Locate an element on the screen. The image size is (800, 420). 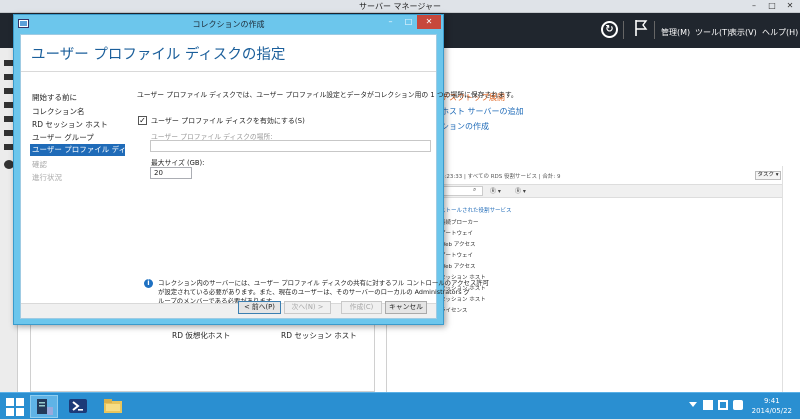
taskbar: 9:41 2014/05/22 is located at coordinates (400, 405).